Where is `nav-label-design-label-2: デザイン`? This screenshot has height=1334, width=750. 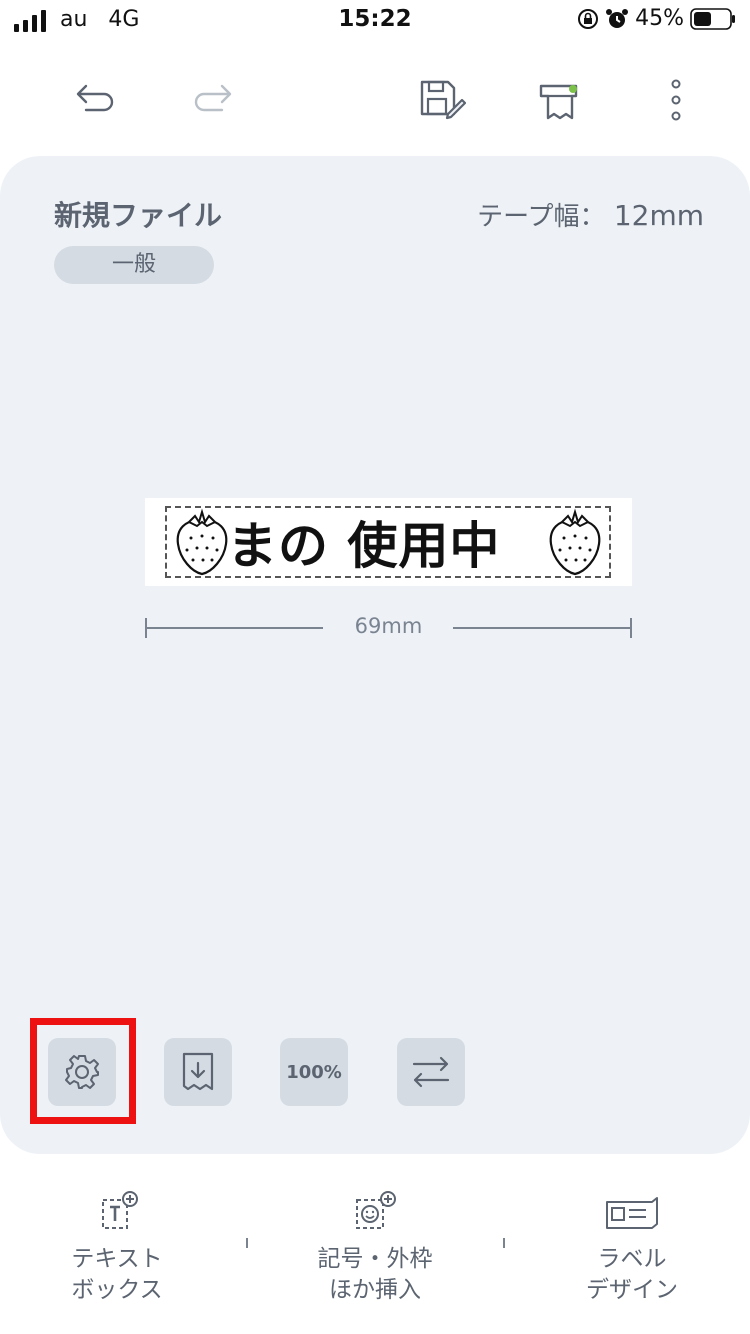
nav-label-design-label-2: デザイン is located at coordinates (632, 1290).